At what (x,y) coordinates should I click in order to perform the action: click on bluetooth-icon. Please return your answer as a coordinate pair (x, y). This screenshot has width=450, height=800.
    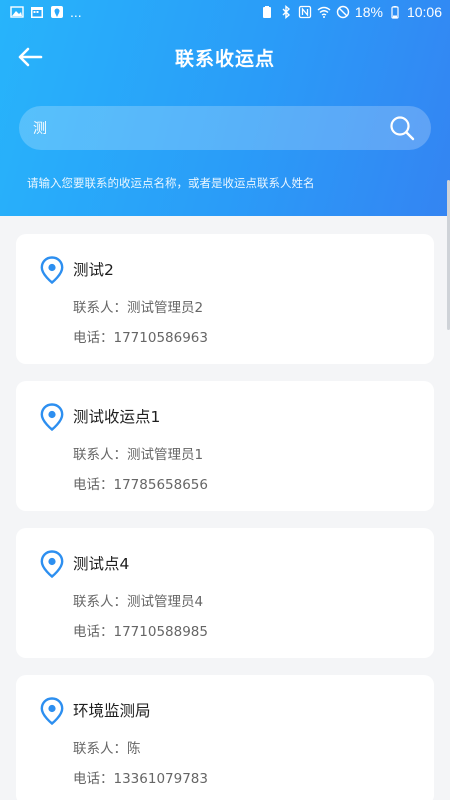
    Looking at the image, I should click on (286, 12).